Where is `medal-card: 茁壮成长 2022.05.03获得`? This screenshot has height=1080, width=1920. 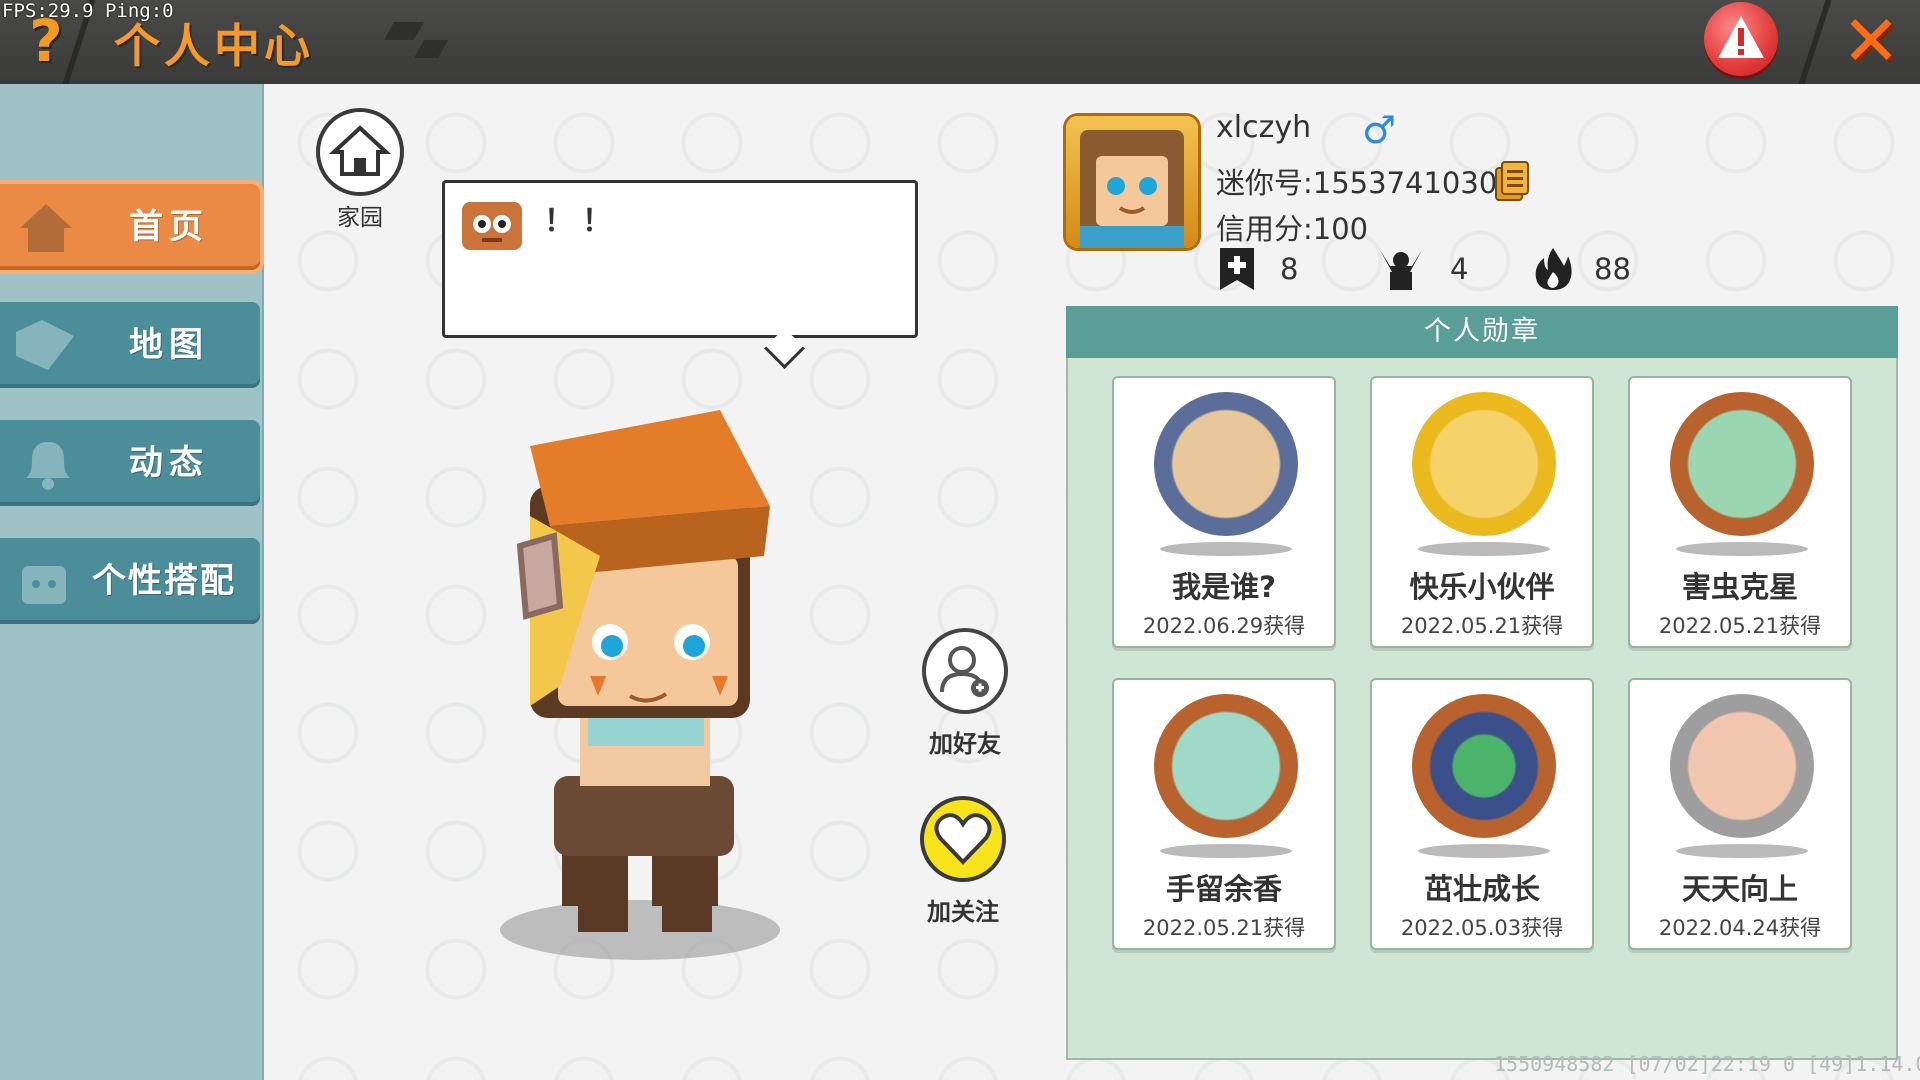 medal-card: 茁壮成长 2022.05.03获得 is located at coordinates (1482, 814).